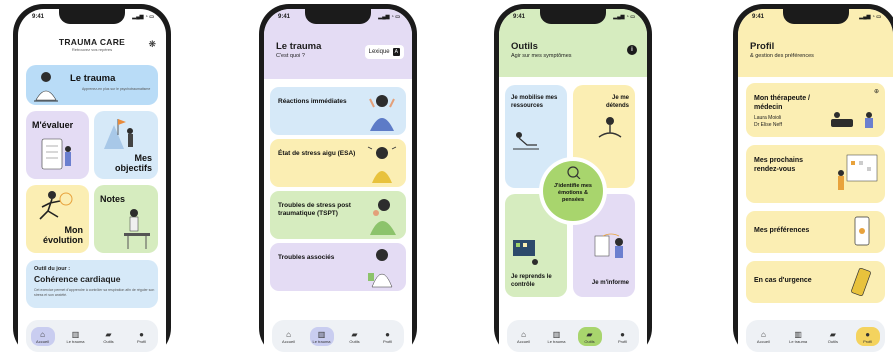 The image size is (893, 358). What do you see at coordinates (815, 282) in the screenshot?
I see `card-emergency: En cas d'urgence` at bounding box center [815, 282].